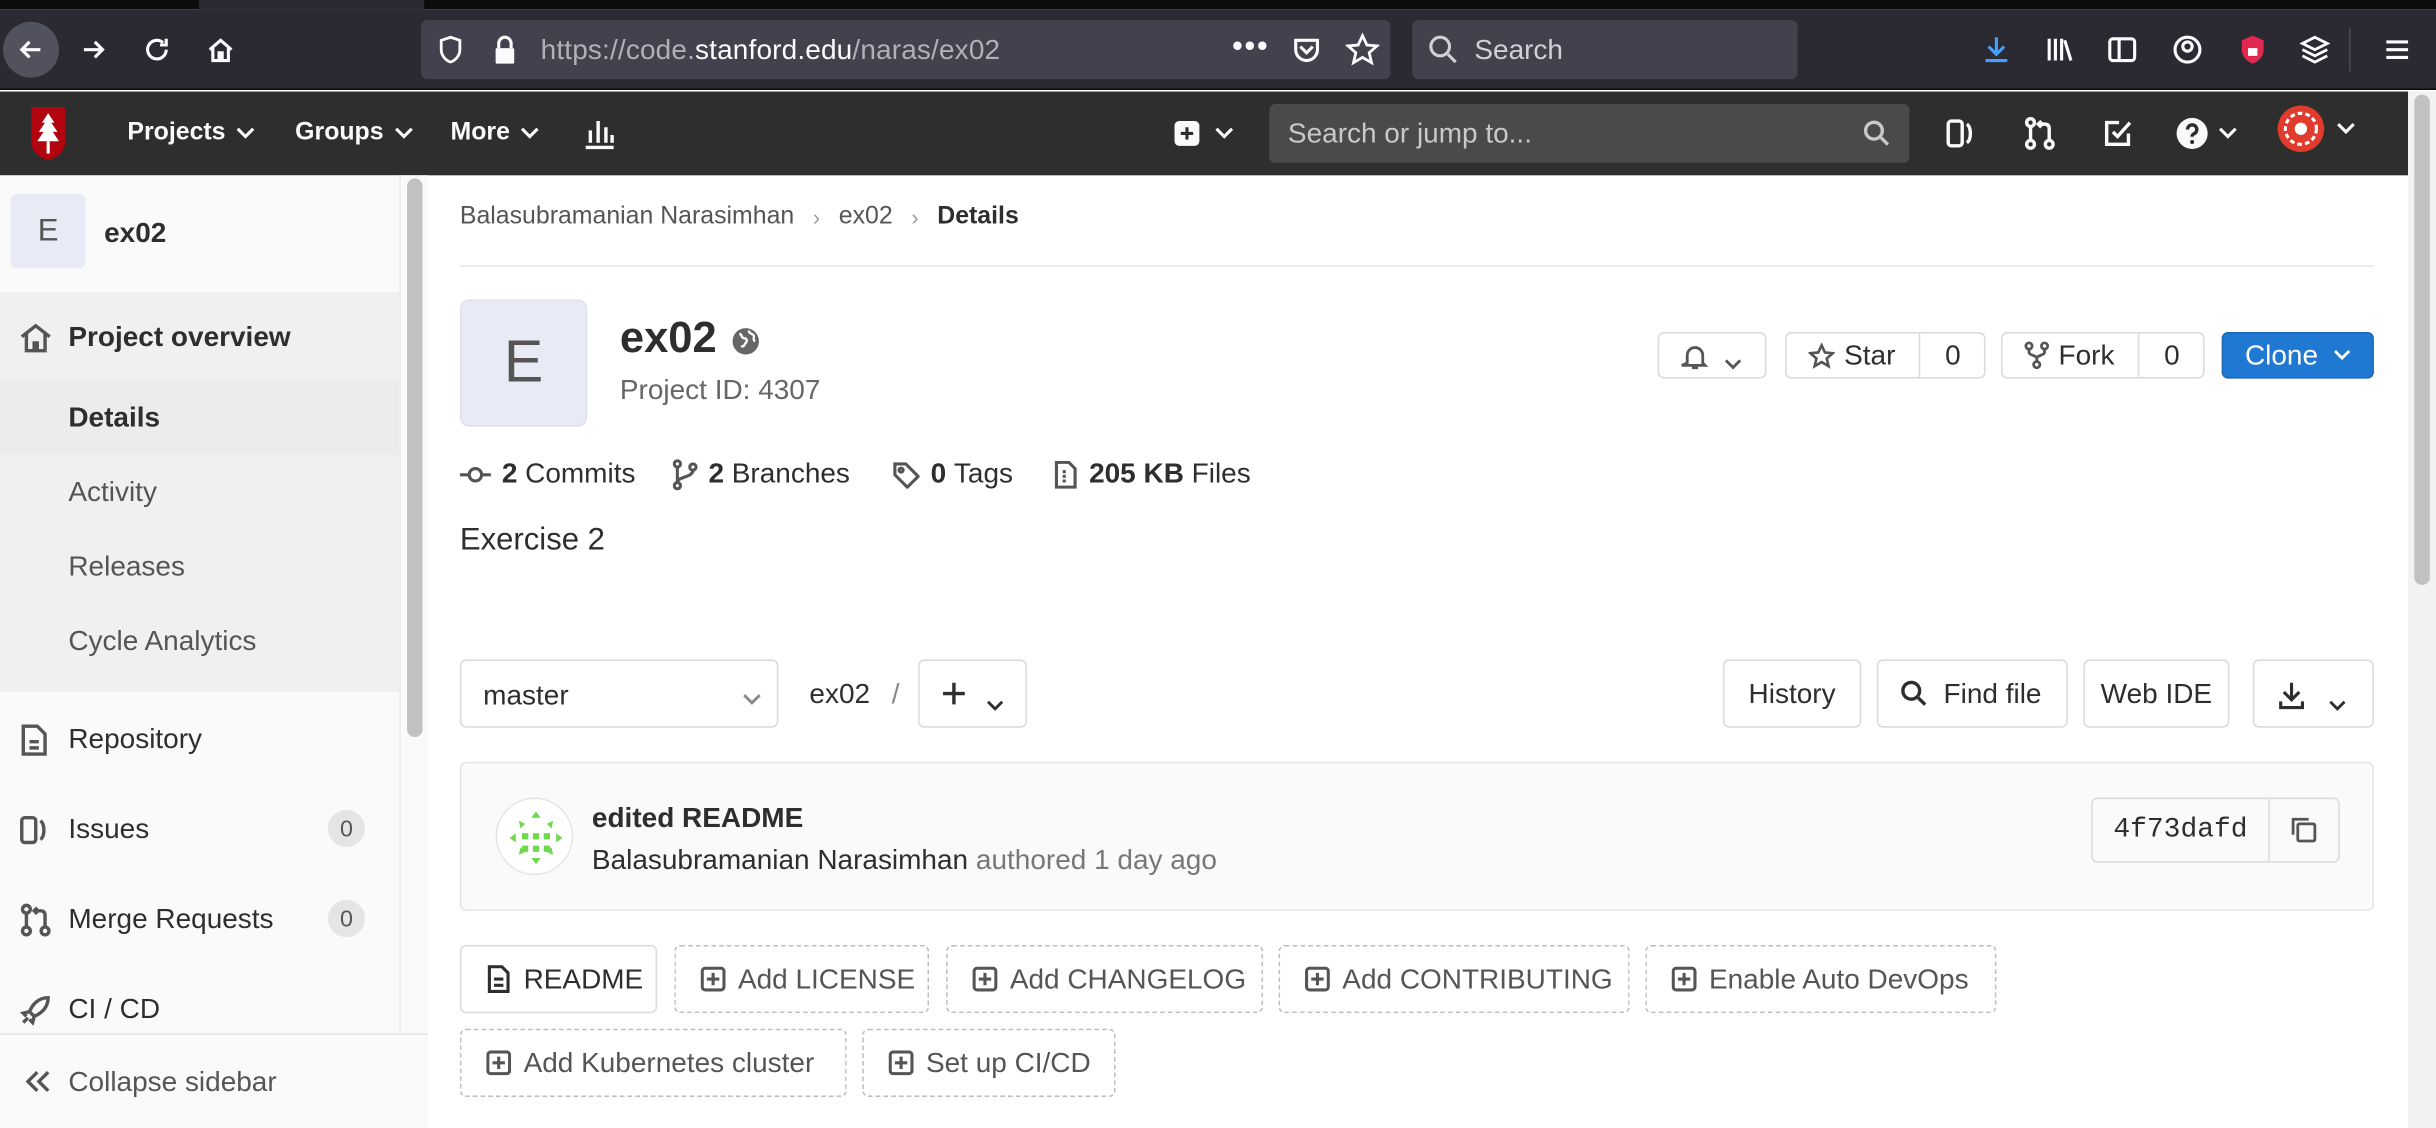 Image resolution: width=2436 pixels, height=1128 pixels. I want to click on sidebar-item-label: Project overview, so click(179, 336).